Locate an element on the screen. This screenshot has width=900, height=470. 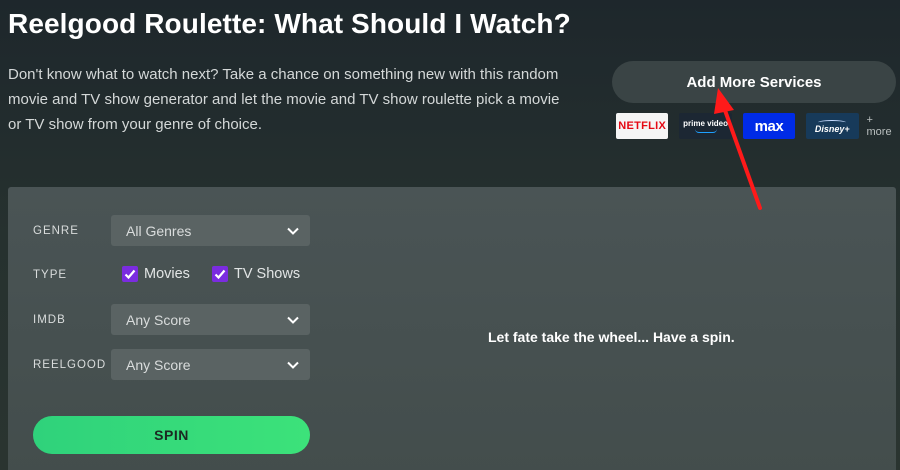
type-label: TYPE is located at coordinates (50, 275).